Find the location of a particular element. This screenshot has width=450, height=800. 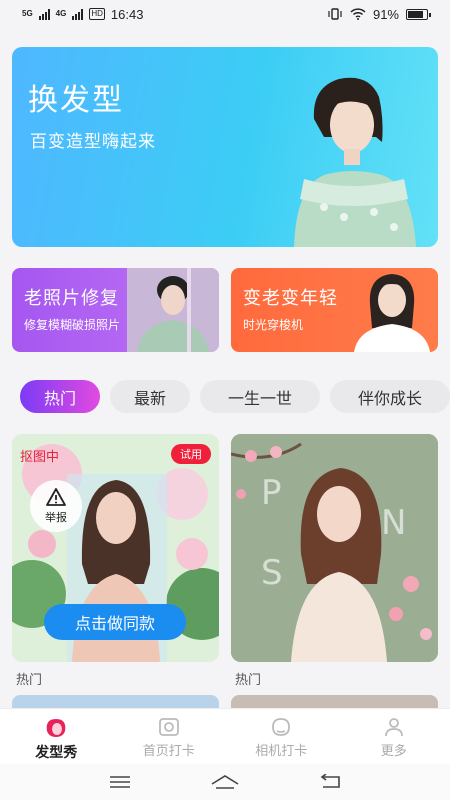

card-title: 老照片修复 is located at coordinates (71, 298).